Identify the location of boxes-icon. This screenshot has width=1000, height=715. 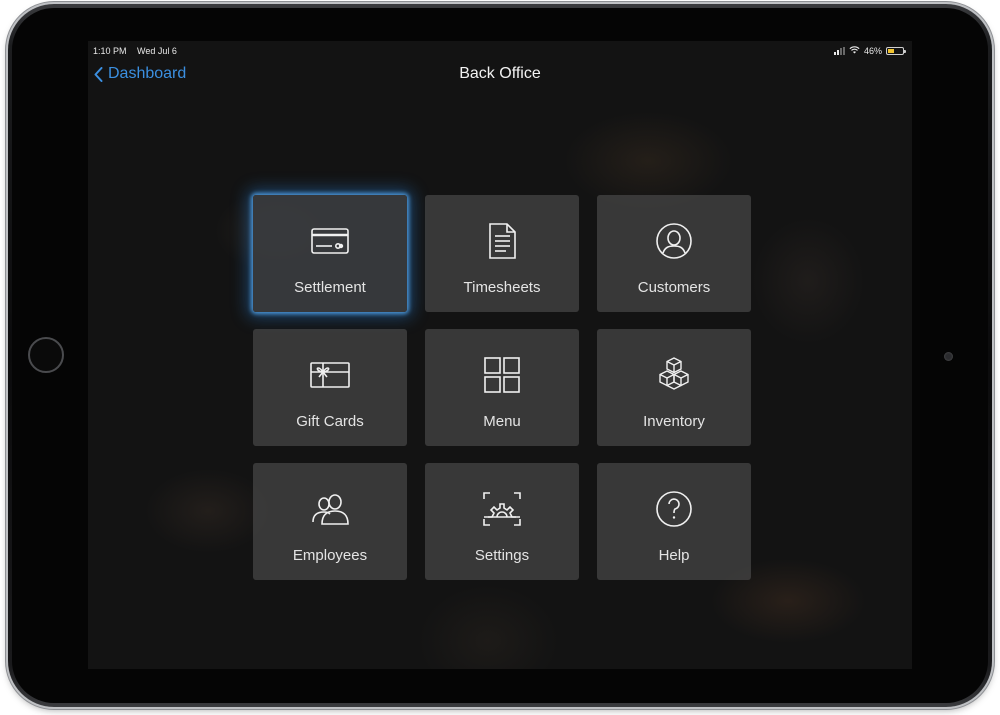
(674, 373).